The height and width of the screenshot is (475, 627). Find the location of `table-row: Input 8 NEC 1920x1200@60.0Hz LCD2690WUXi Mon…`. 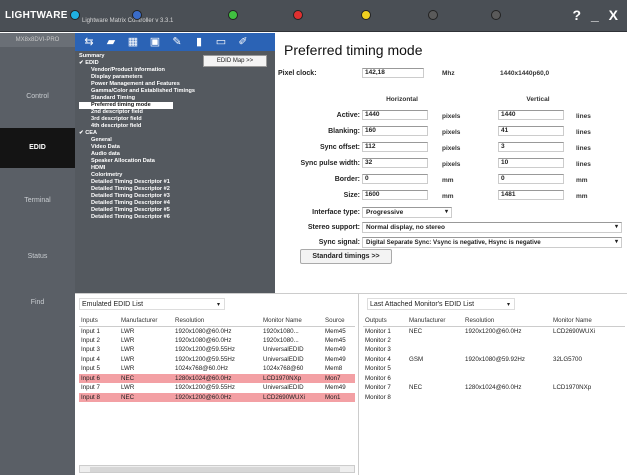

table-row: Input 8 NEC 1920x1200@60.0Hz LCD2690WUXi Mon… is located at coordinates (217, 397).